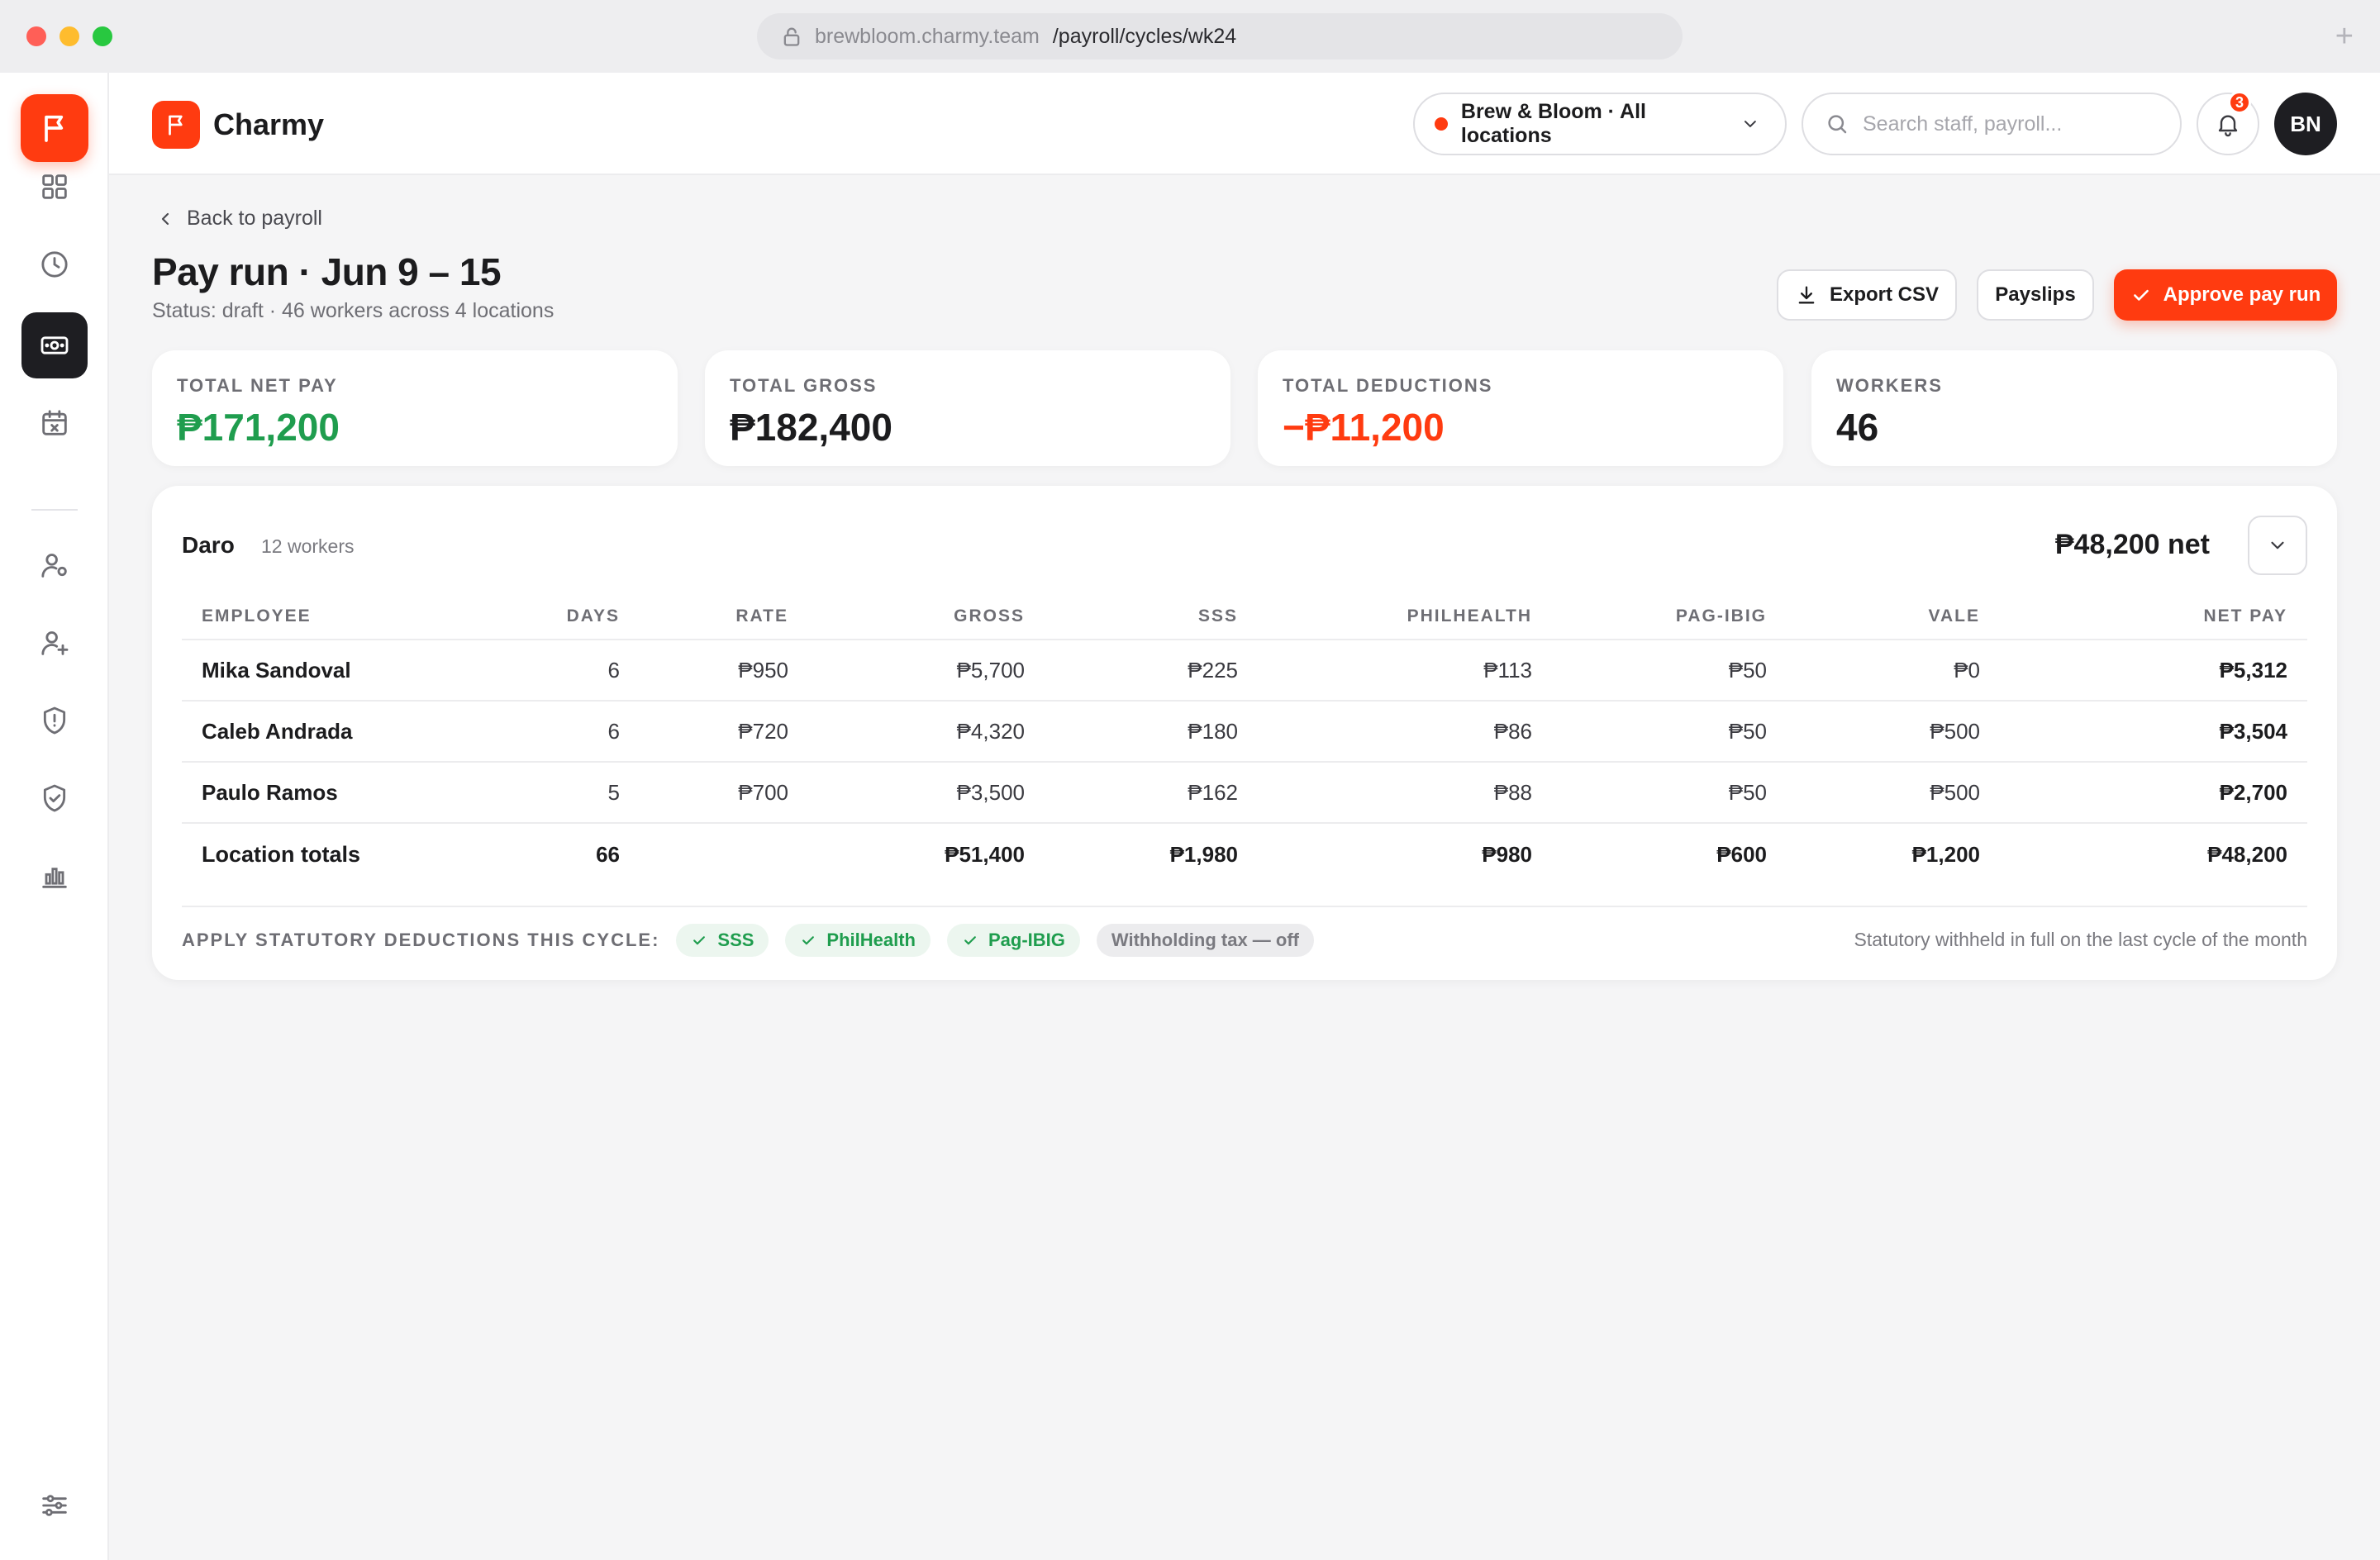 The width and height of the screenshot is (2380, 1560). I want to click on url-host: brewbloom.charmy.team, so click(927, 36).